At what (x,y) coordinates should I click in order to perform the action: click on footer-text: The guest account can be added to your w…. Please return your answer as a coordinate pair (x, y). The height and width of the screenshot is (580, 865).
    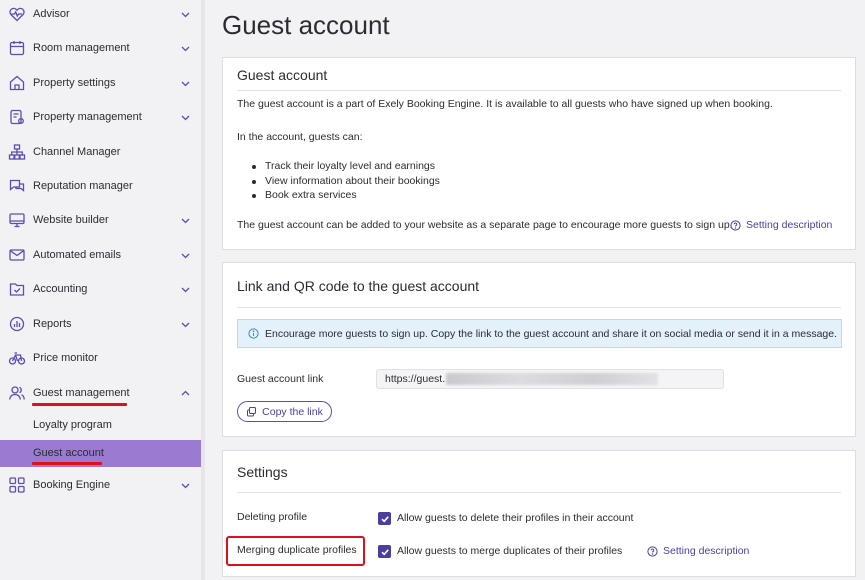
    Looking at the image, I should click on (485, 225).